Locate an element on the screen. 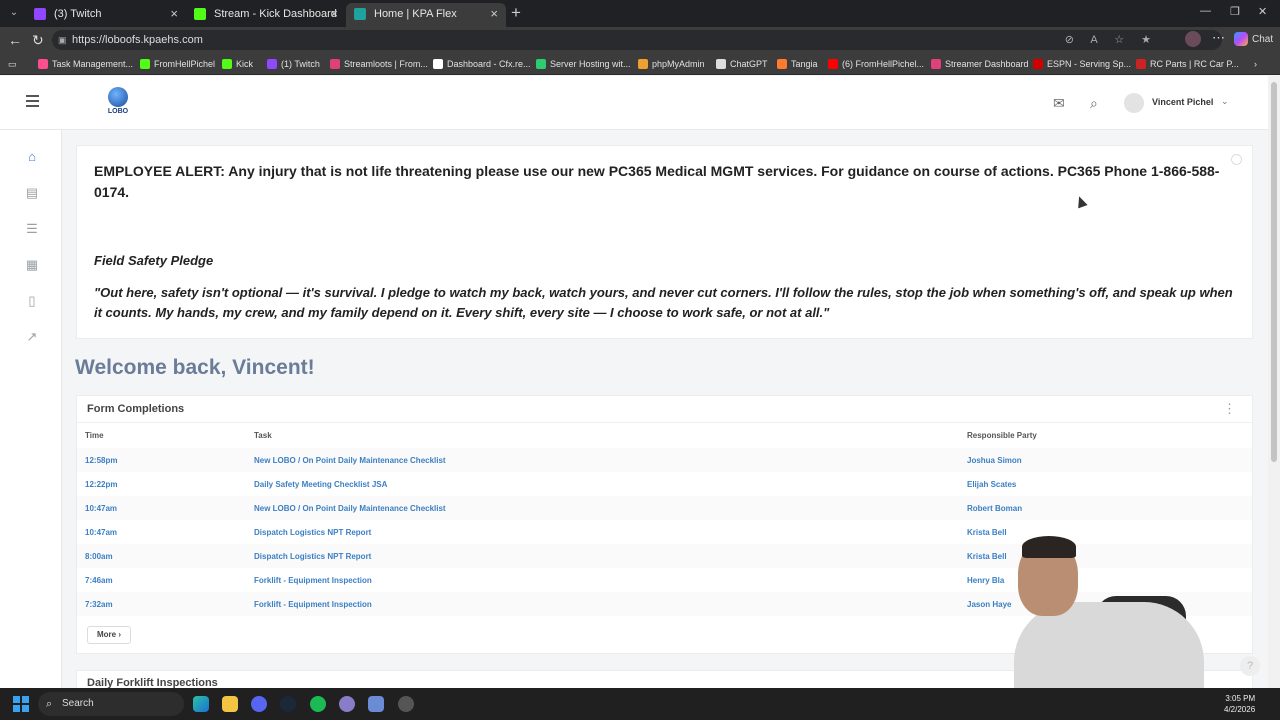  windows-start-icon is located at coordinates (21, 704).